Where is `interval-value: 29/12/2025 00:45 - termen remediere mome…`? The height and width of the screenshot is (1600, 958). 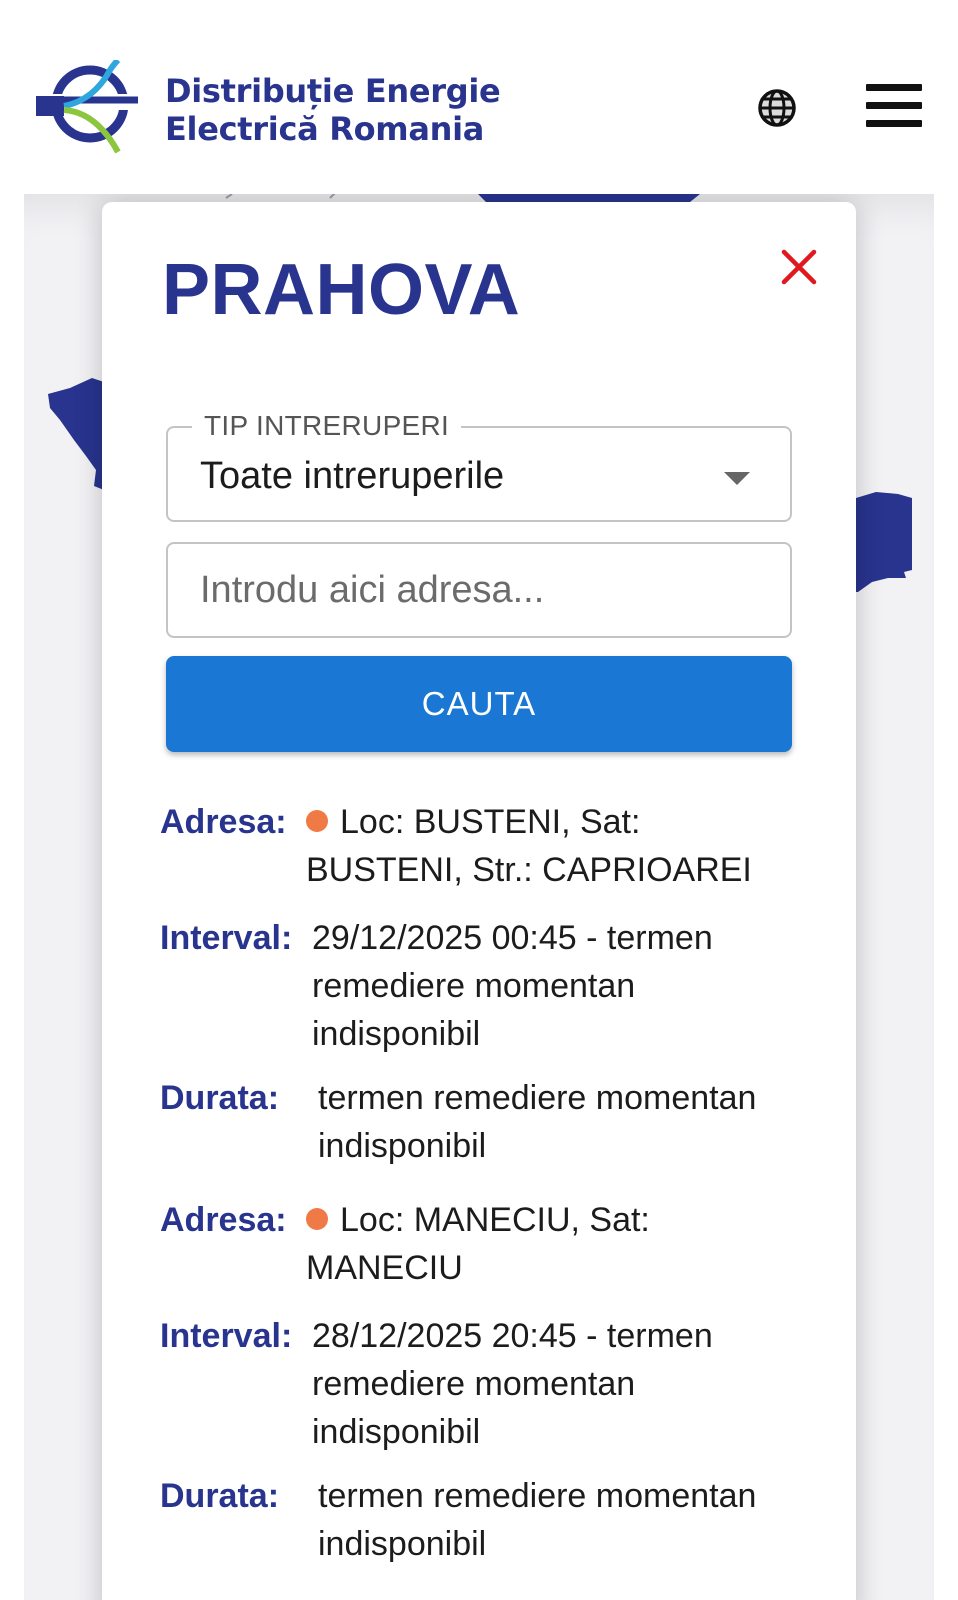 interval-value: 29/12/2025 00:45 - termen remediere mome… is located at coordinates (512, 986).